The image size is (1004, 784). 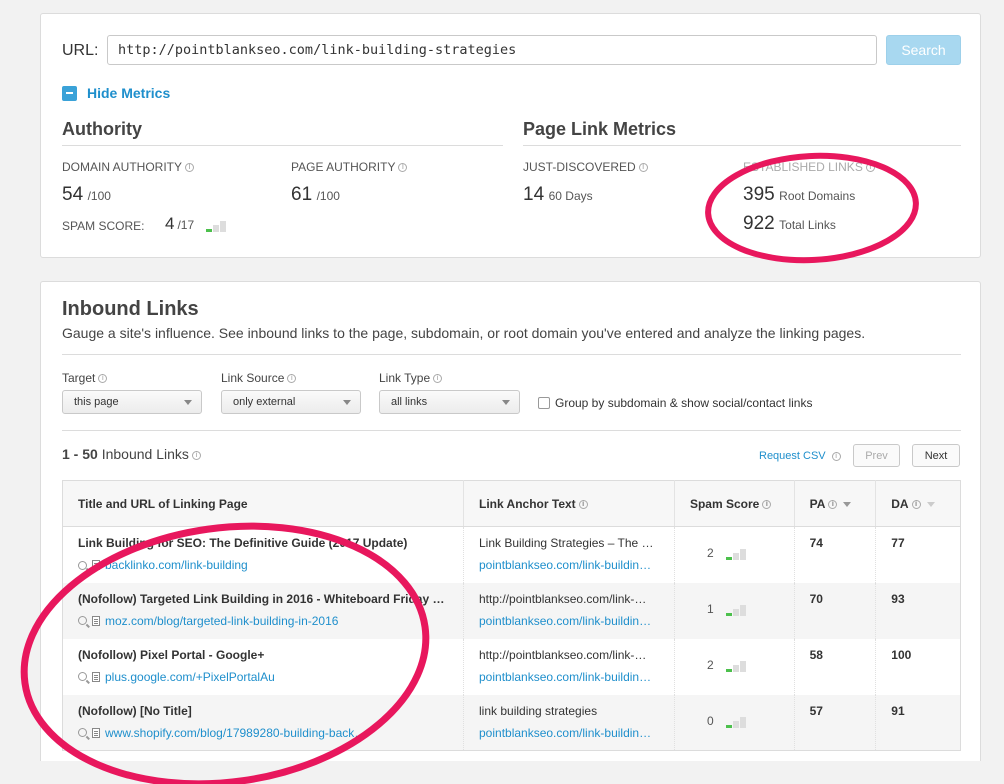 I want to click on linking-page-title: (Nofollow) [No Title], so click(x=135, y=710).